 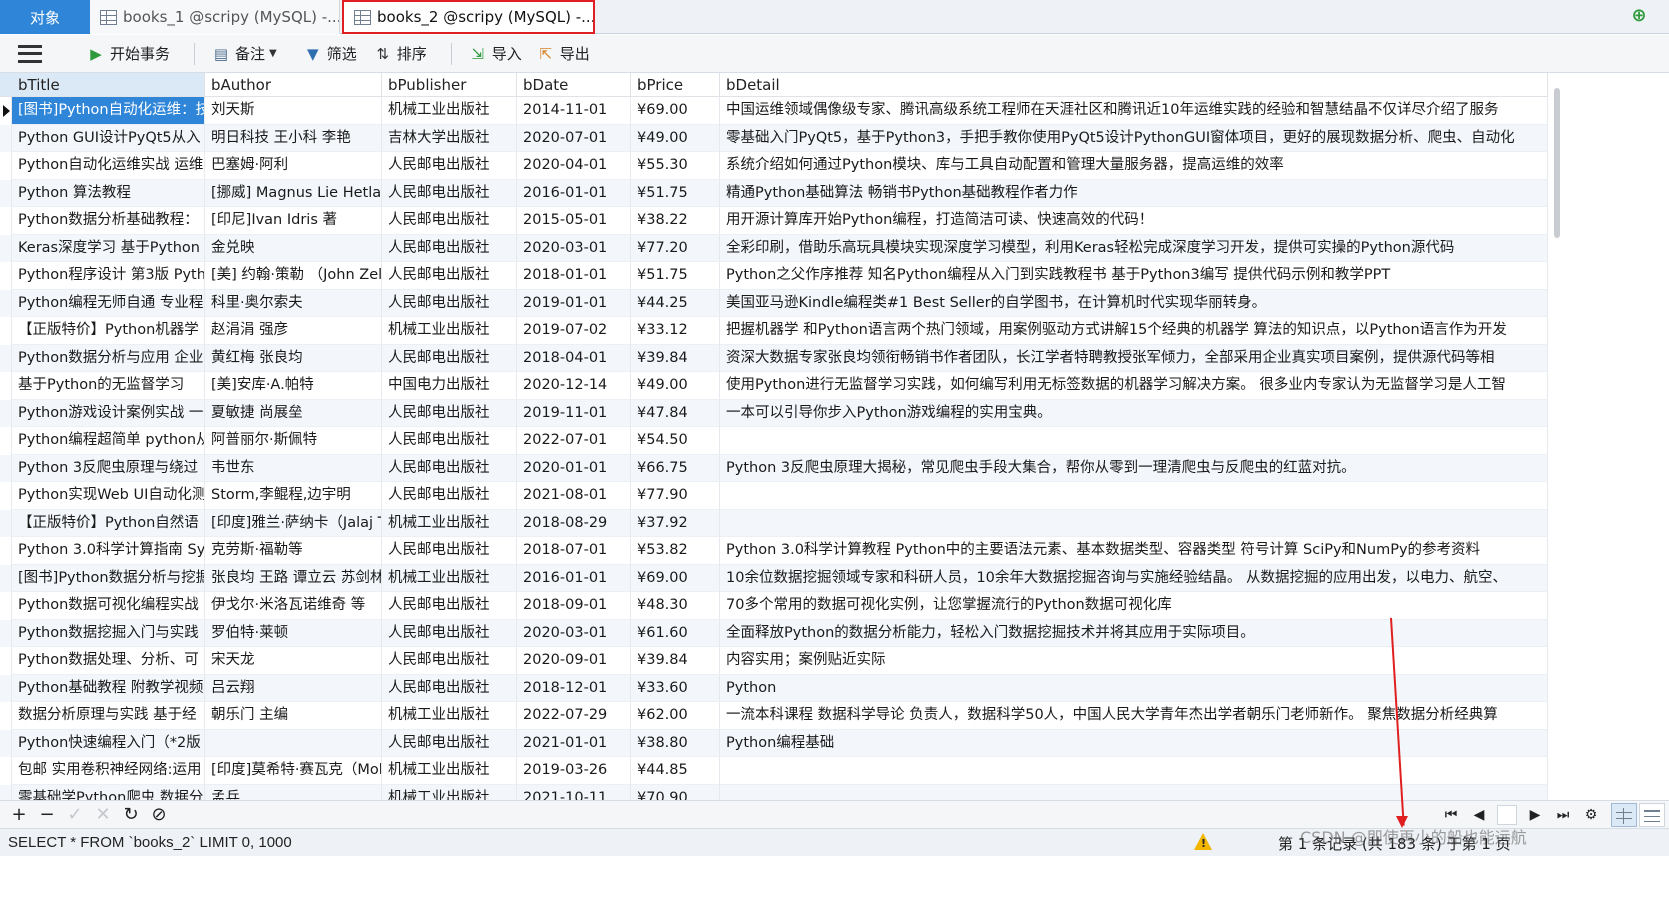 I want to click on table-cell-bdate: 2020-01-01, so click(x=574, y=468).